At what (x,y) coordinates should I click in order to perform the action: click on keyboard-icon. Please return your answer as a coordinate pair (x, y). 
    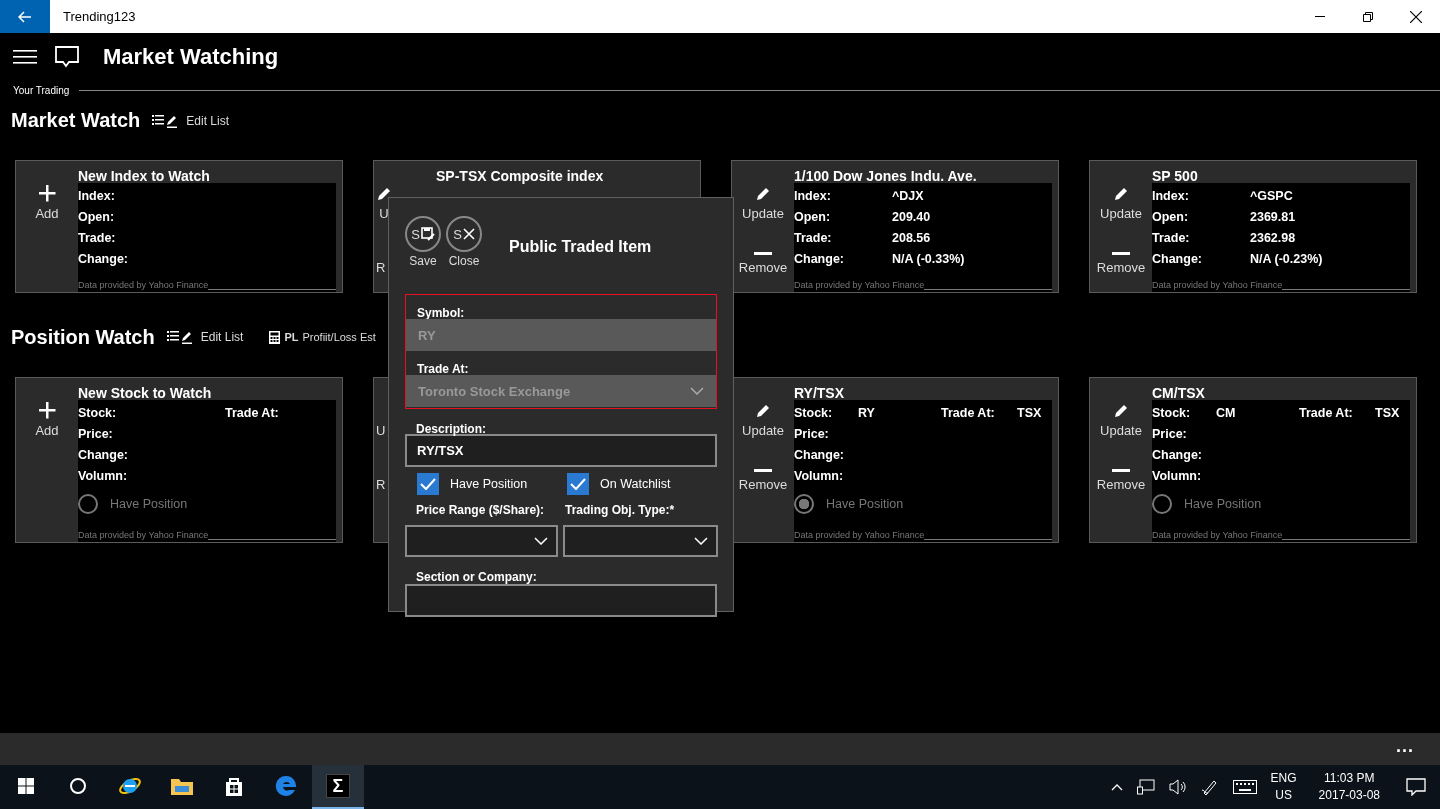
    Looking at the image, I should click on (1244, 787).